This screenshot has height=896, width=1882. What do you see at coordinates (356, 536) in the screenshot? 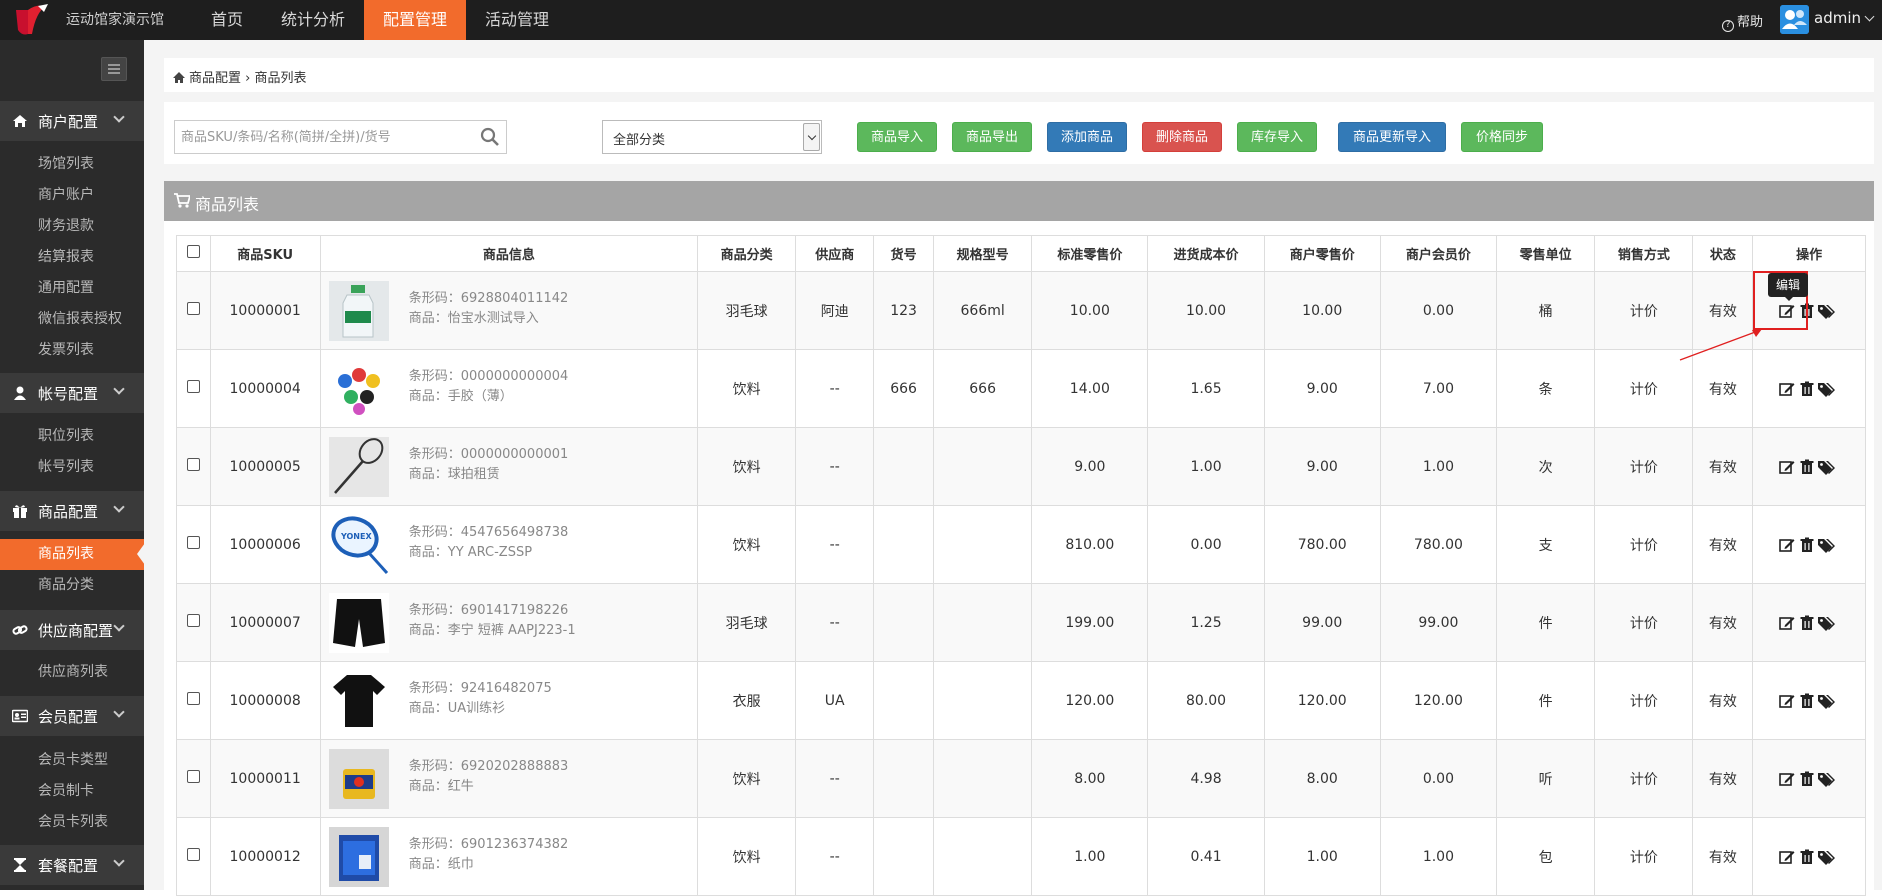
I see `svg-text: YONEX` at bounding box center [356, 536].